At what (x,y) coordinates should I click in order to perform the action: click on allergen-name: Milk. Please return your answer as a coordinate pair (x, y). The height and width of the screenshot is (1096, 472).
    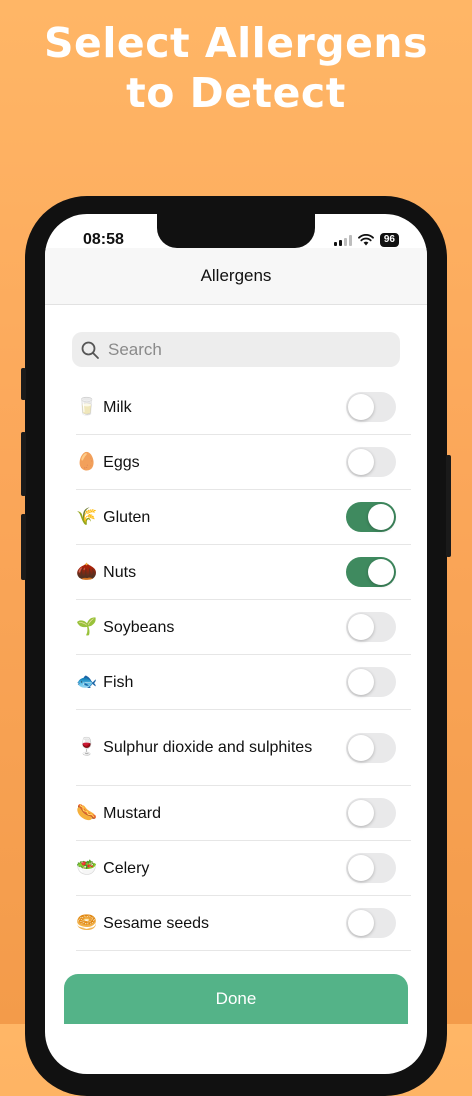
    Looking at the image, I should click on (117, 407).